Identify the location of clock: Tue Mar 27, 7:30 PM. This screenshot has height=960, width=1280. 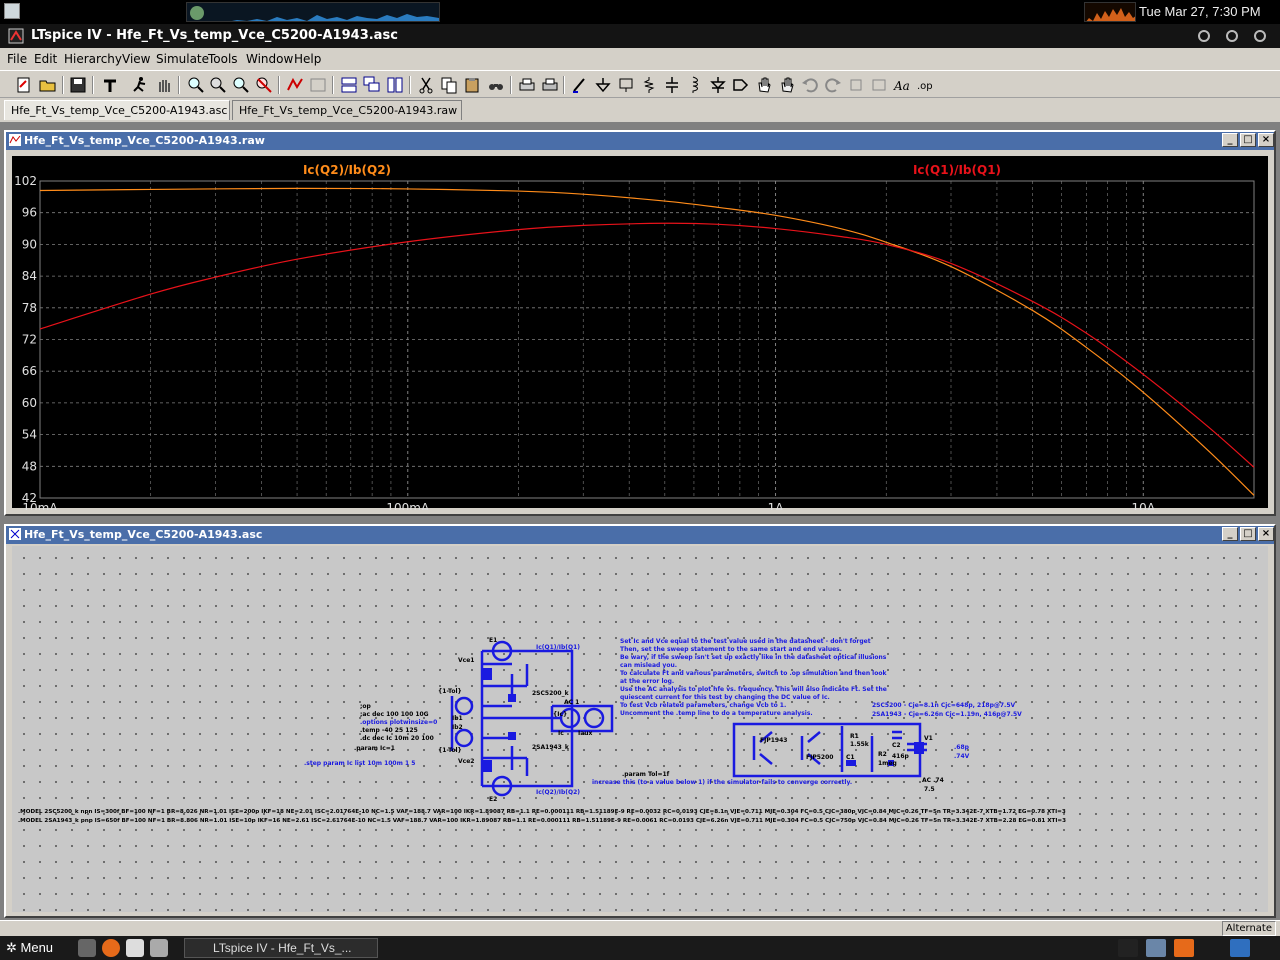
(1200, 11).